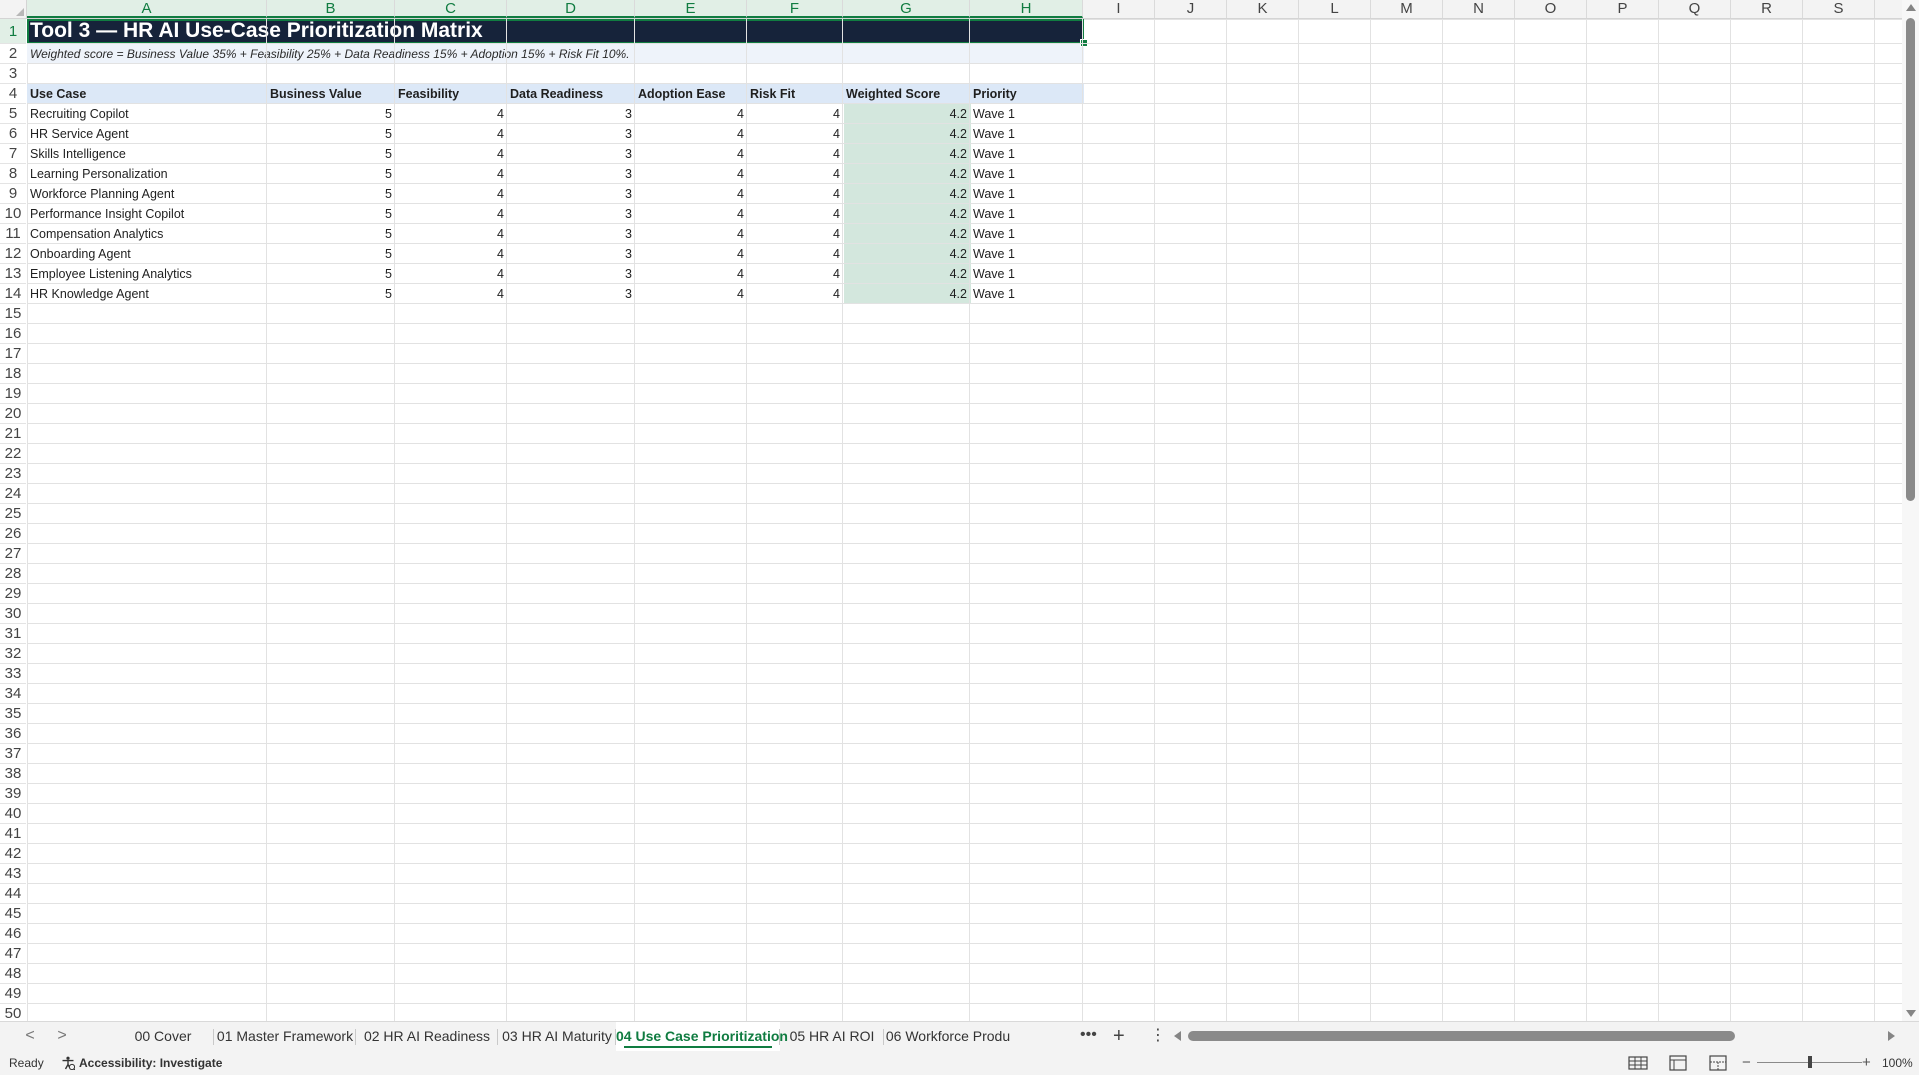 The image size is (1919, 1075). I want to click on use-case-cell: Workforce Planning Agent, so click(147, 194).